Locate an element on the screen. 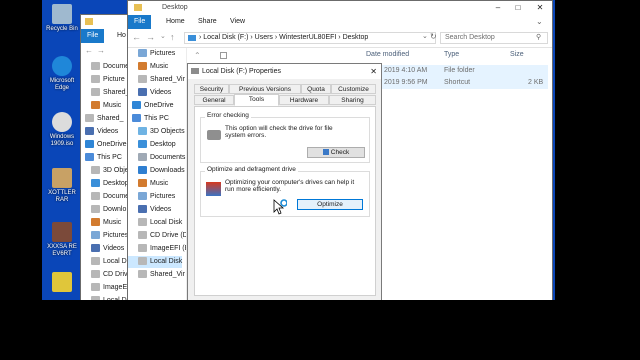 The height and width of the screenshot is (360, 640). tab-share: Share is located at coordinates (207, 22).